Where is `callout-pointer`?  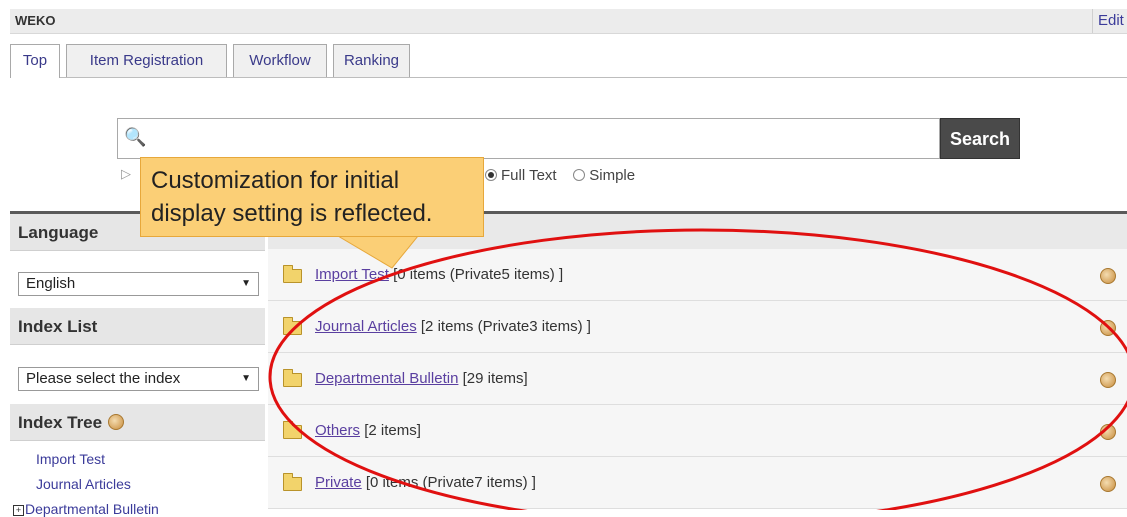 callout-pointer is located at coordinates (378, 252).